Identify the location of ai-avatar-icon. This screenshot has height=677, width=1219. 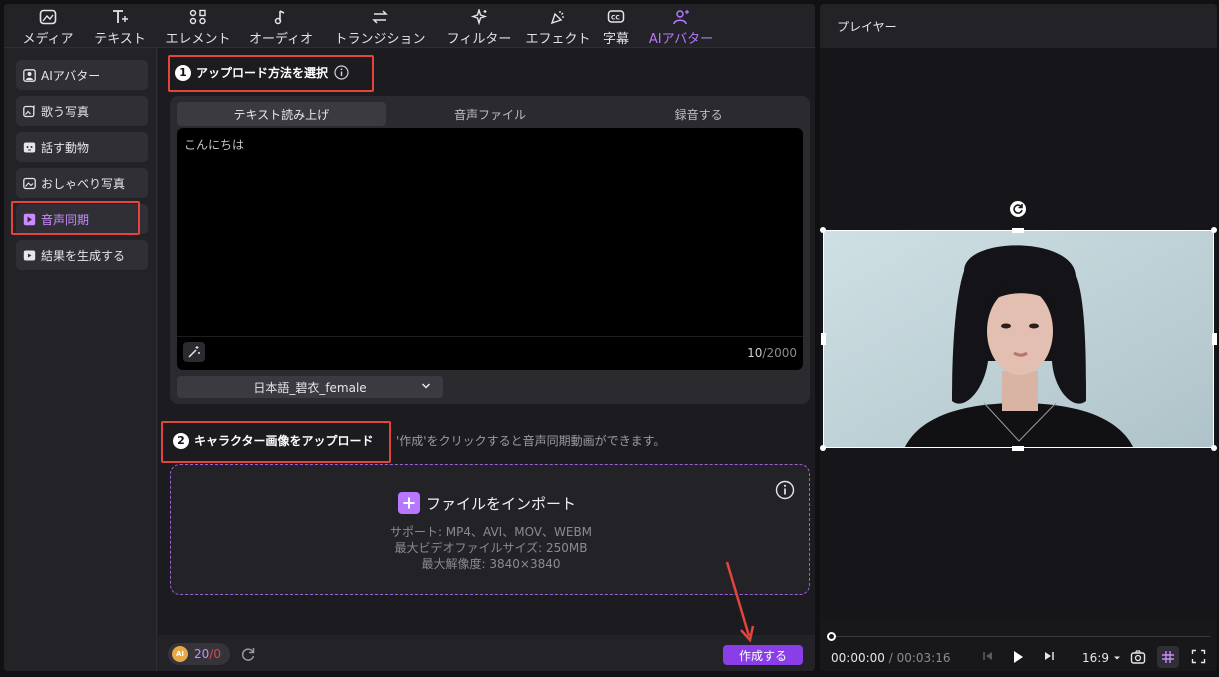
(681, 17).